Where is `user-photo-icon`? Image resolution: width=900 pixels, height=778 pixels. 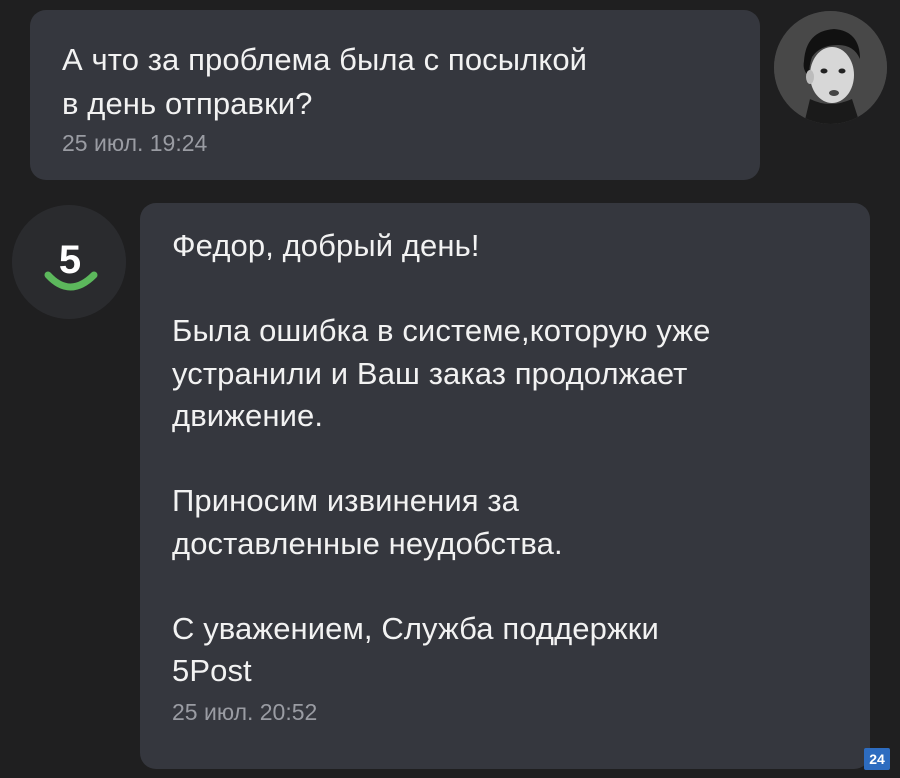 user-photo-icon is located at coordinates (830, 67).